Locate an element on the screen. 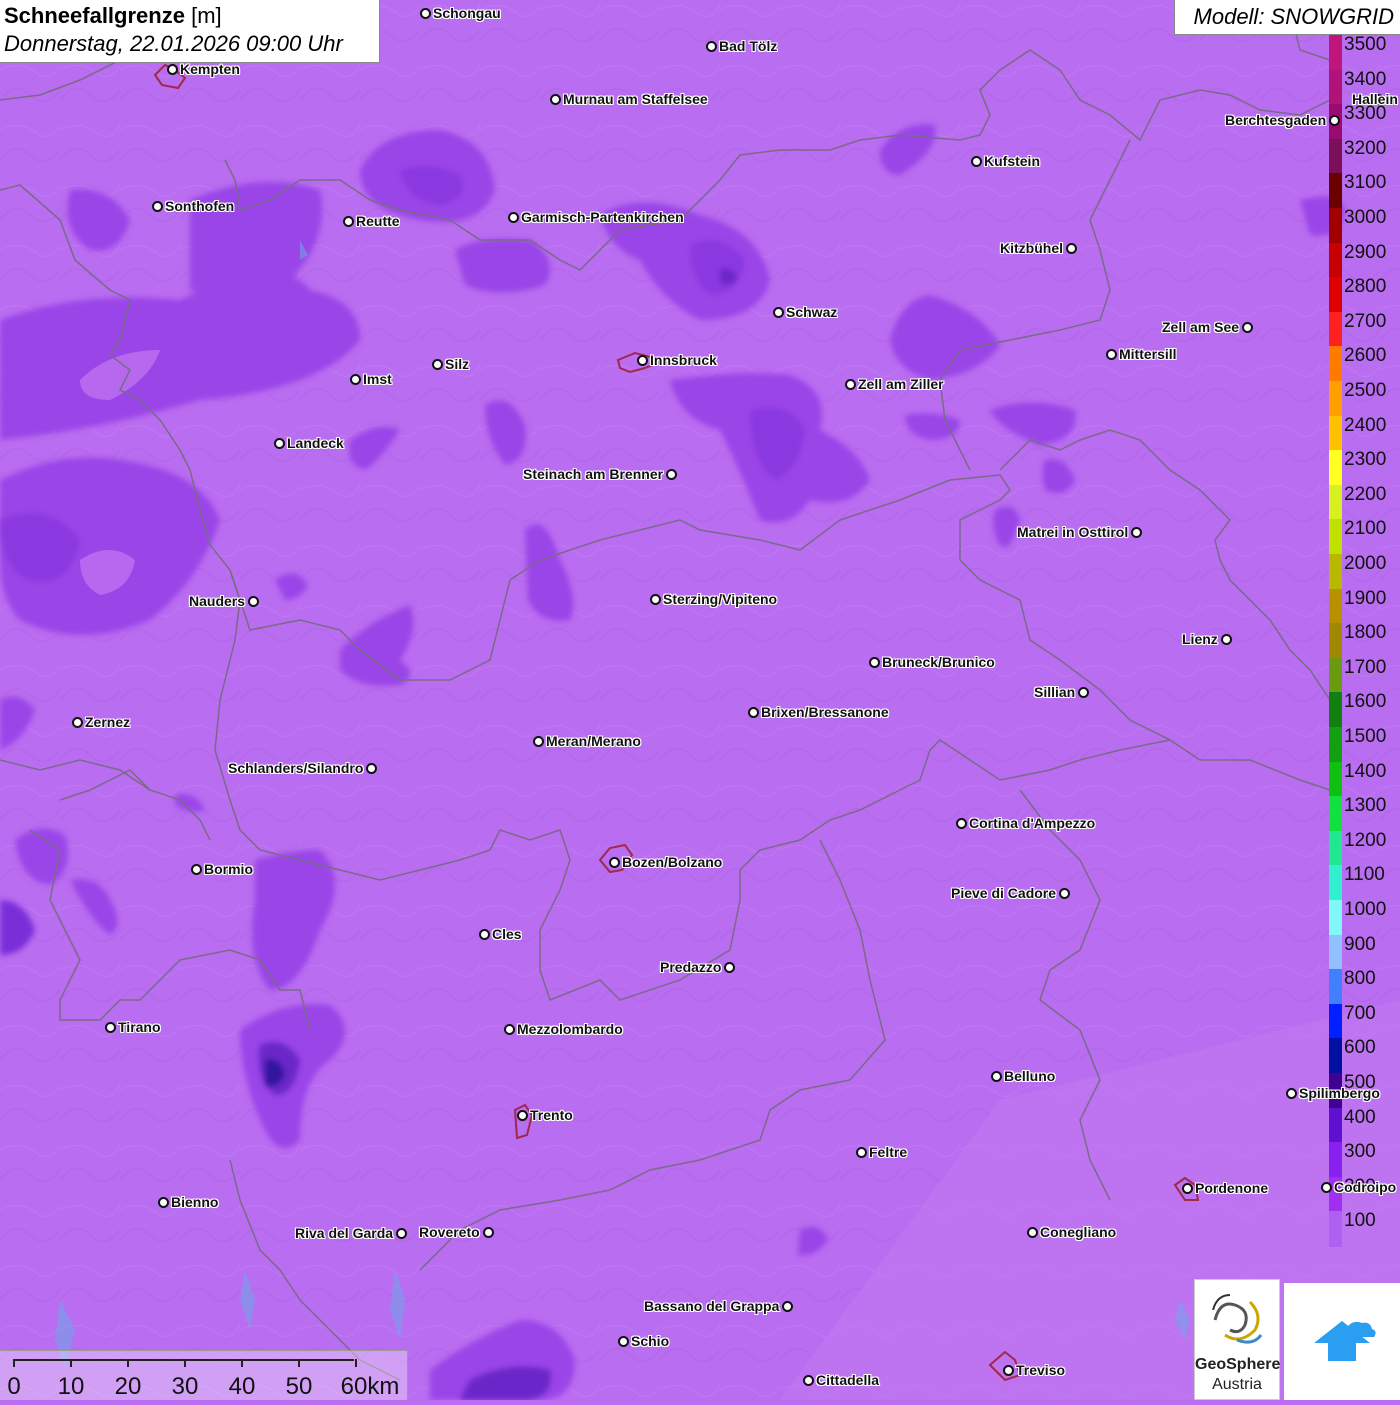  city-label: Kempten is located at coordinates (210, 69).